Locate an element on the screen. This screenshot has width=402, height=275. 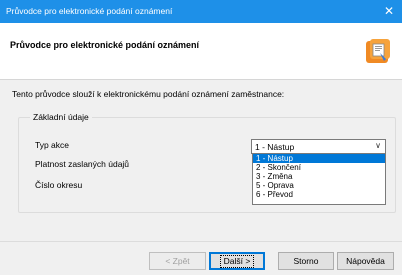
next-button: Další > is located at coordinates (237, 261).